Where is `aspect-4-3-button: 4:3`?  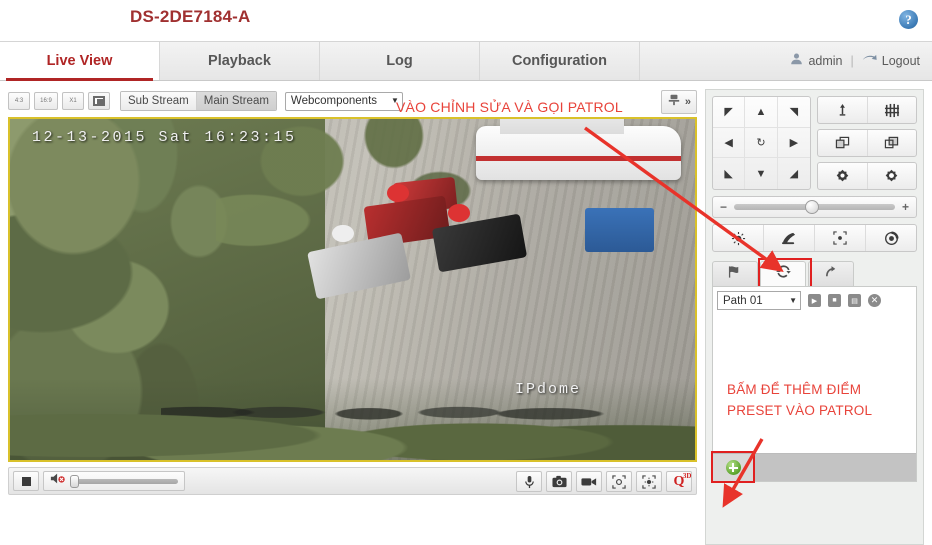
aspect-4-3-button: 4:3 is located at coordinates (19, 101).